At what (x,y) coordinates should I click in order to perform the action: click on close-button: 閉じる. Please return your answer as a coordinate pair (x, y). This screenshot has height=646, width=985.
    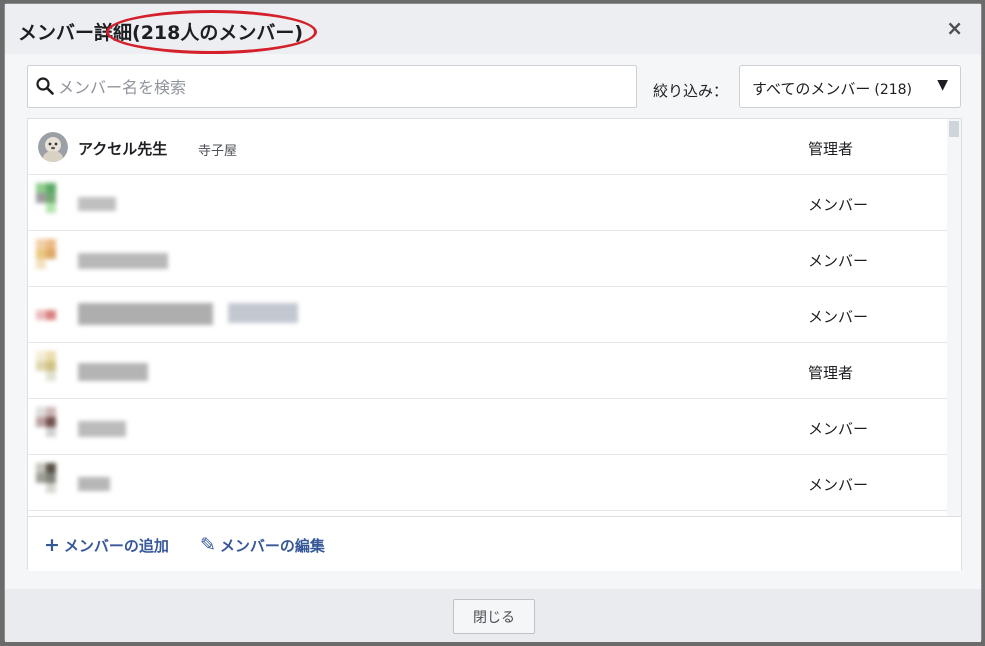
    Looking at the image, I should click on (494, 616).